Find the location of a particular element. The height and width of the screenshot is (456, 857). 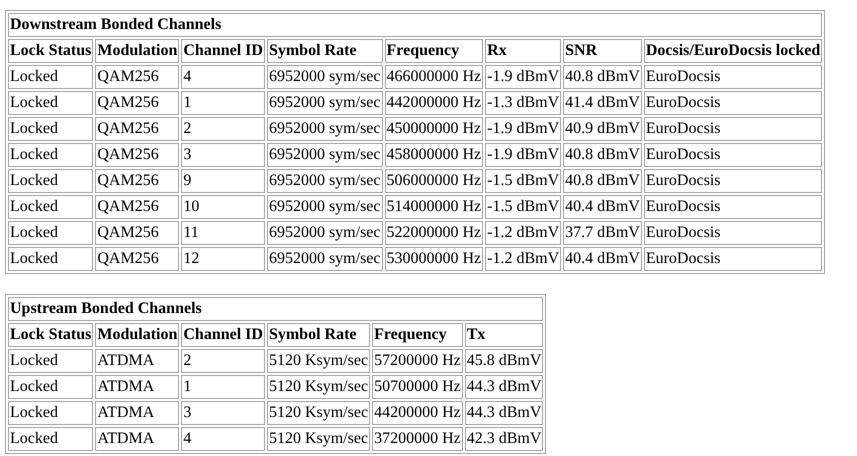

table-title: Downstream Bonded Channels is located at coordinates (415, 25).